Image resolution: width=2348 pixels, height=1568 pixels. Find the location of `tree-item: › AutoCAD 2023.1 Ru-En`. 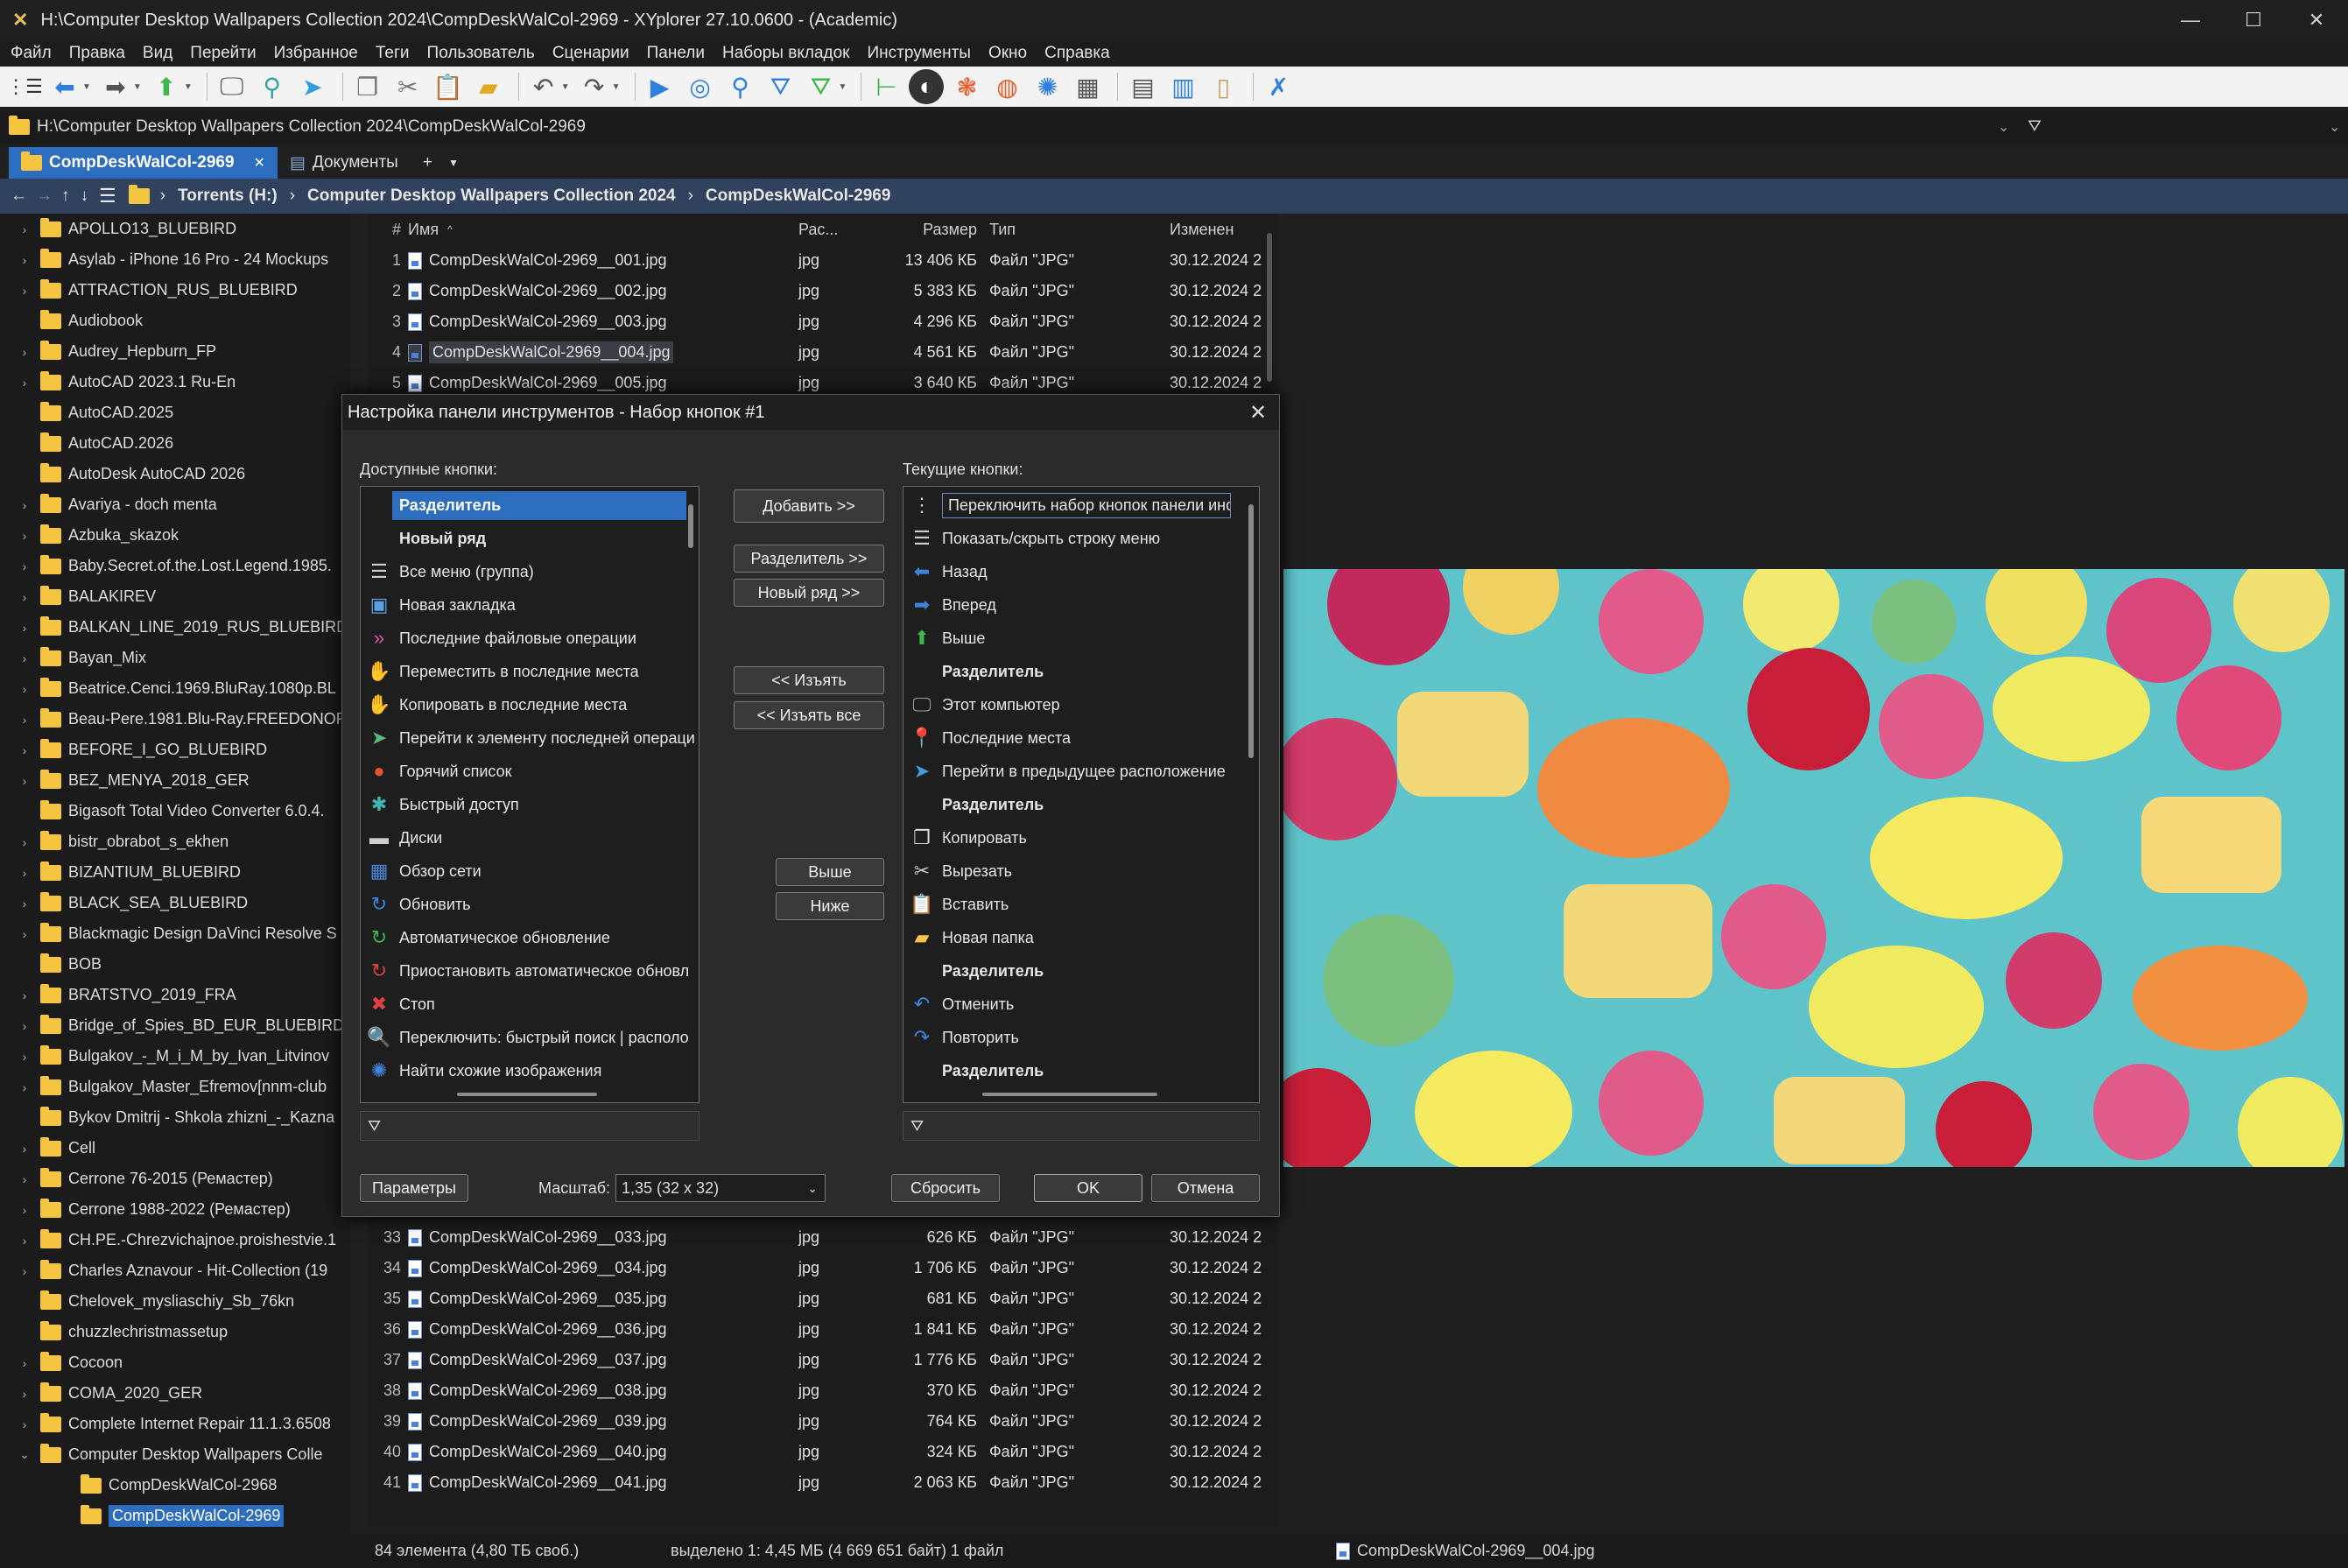

tree-item: › AutoCAD 2023.1 Ru-En is located at coordinates (175, 382).